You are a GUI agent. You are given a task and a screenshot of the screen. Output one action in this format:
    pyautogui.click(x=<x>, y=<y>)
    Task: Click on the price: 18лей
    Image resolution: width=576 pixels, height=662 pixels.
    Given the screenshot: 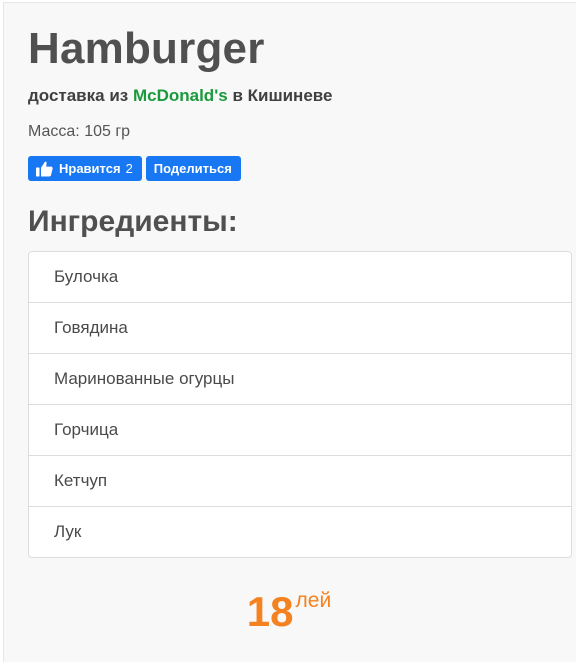 What is the action you would take?
    pyautogui.click(x=289, y=612)
    